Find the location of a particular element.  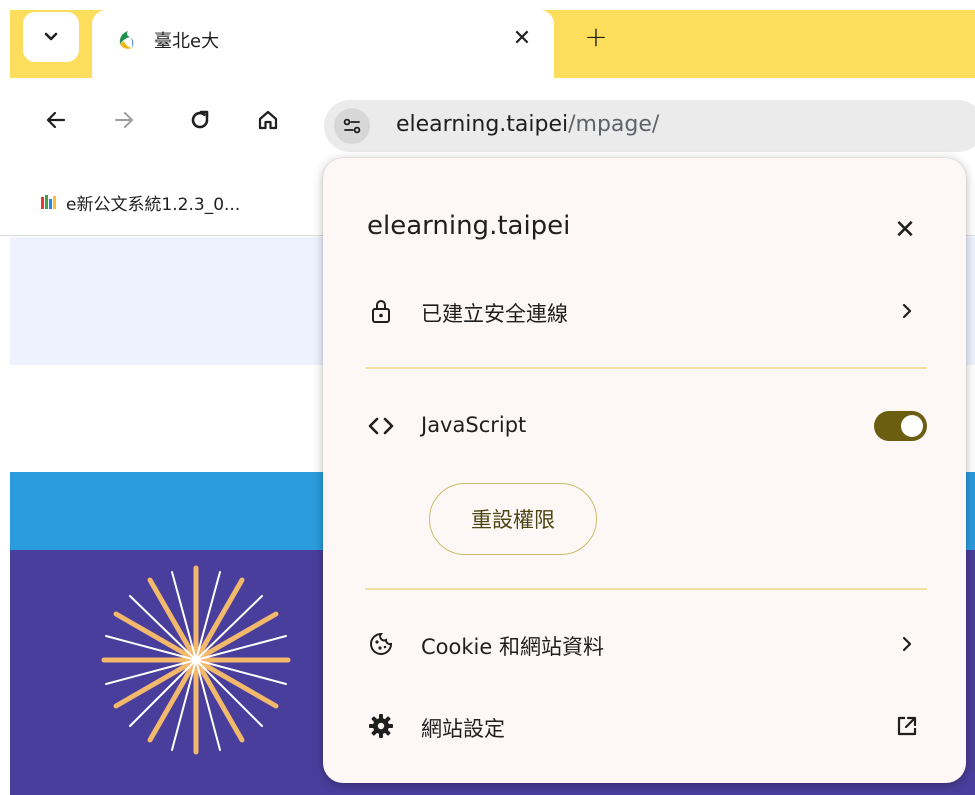

tab-strip: 臺北e大 ✕ + is located at coordinates (487, 40).